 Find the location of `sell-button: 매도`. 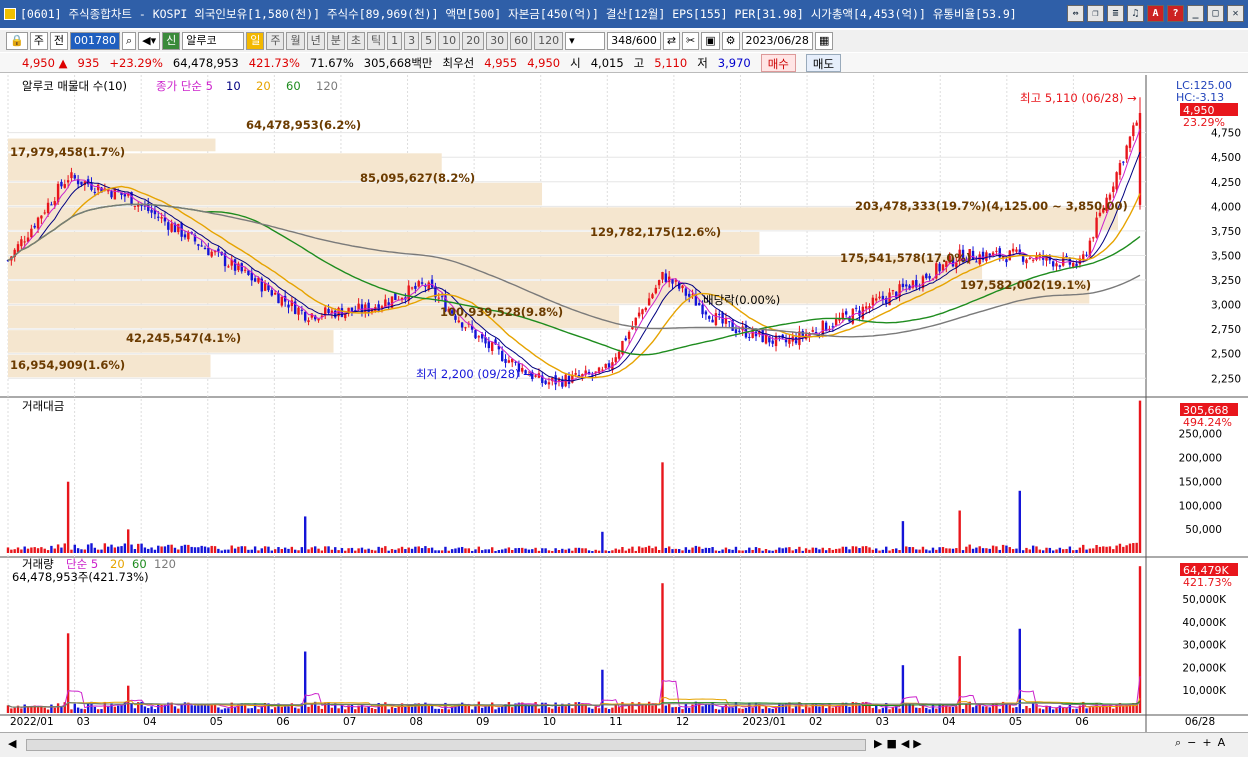

sell-button: 매도 is located at coordinates (823, 62).